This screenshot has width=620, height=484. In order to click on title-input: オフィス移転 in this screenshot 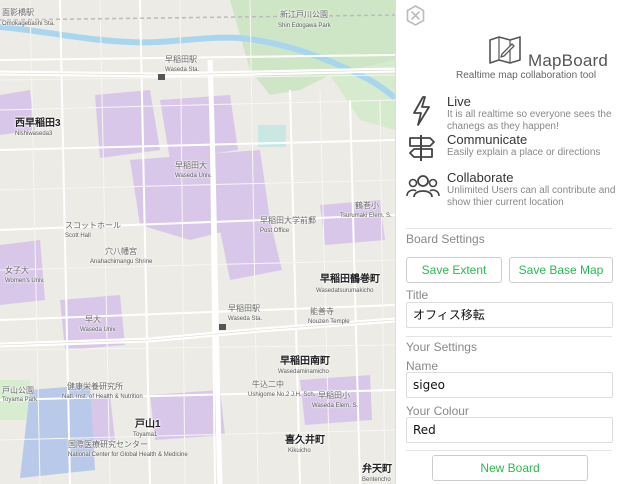, I will do `click(509, 315)`.